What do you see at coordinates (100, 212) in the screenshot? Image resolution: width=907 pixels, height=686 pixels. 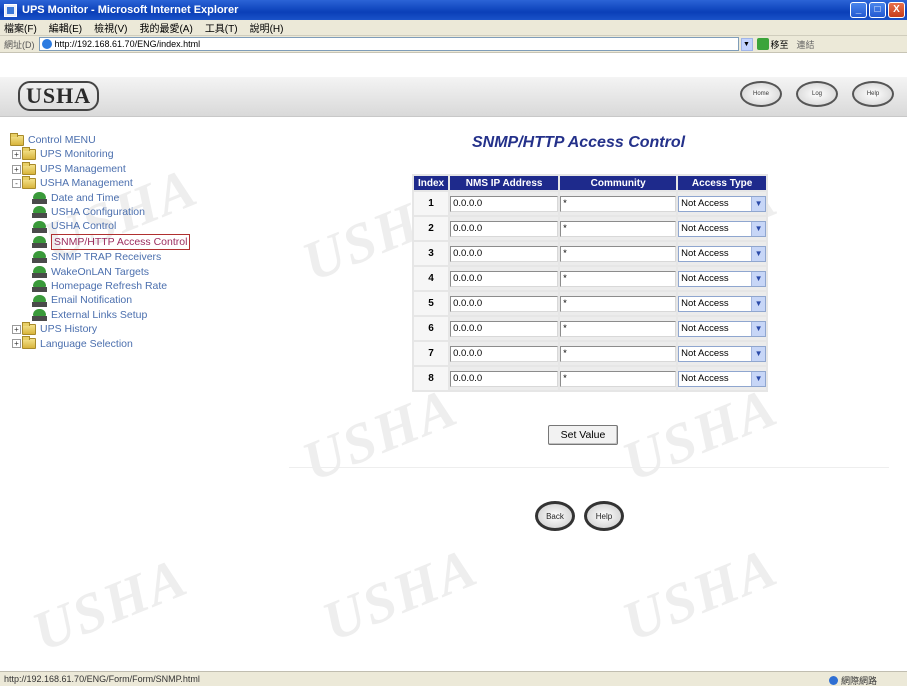 I see `tree-item-usha-configuration: USHA Configuration` at bounding box center [100, 212].